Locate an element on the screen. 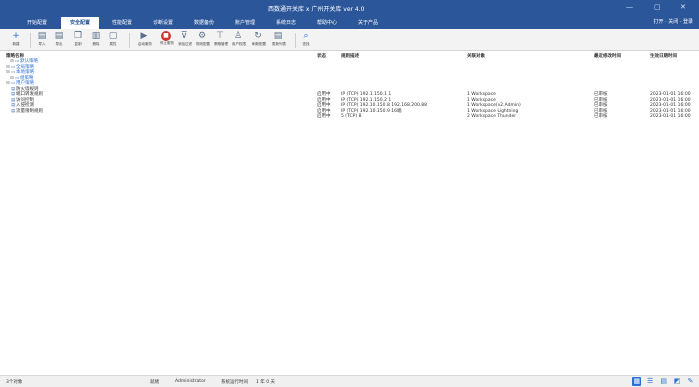 This screenshot has height=387, width=699. toolbar-button-filter: ⊽ 添加过滤 is located at coordinates (185, 40).